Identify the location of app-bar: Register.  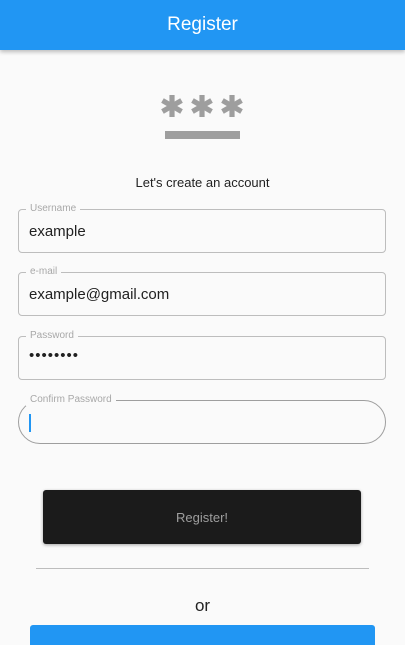
(202, 25).